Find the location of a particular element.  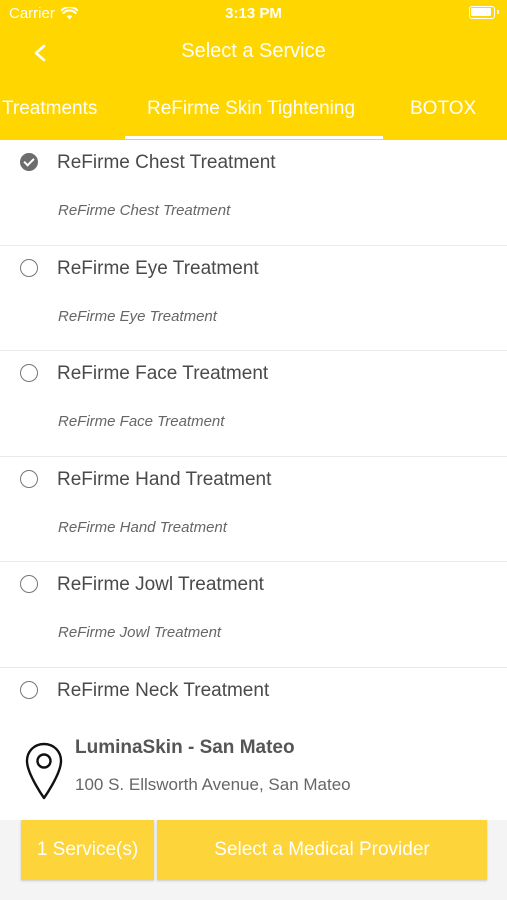

service-description: ReFirme Eye Treatment is located at coordinates (137, 316).